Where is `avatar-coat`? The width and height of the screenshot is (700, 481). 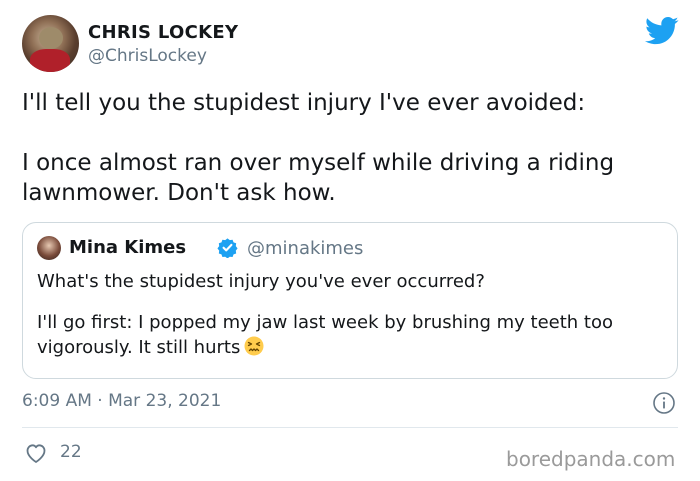 avatar-coat is located at coordinates (50, 60).